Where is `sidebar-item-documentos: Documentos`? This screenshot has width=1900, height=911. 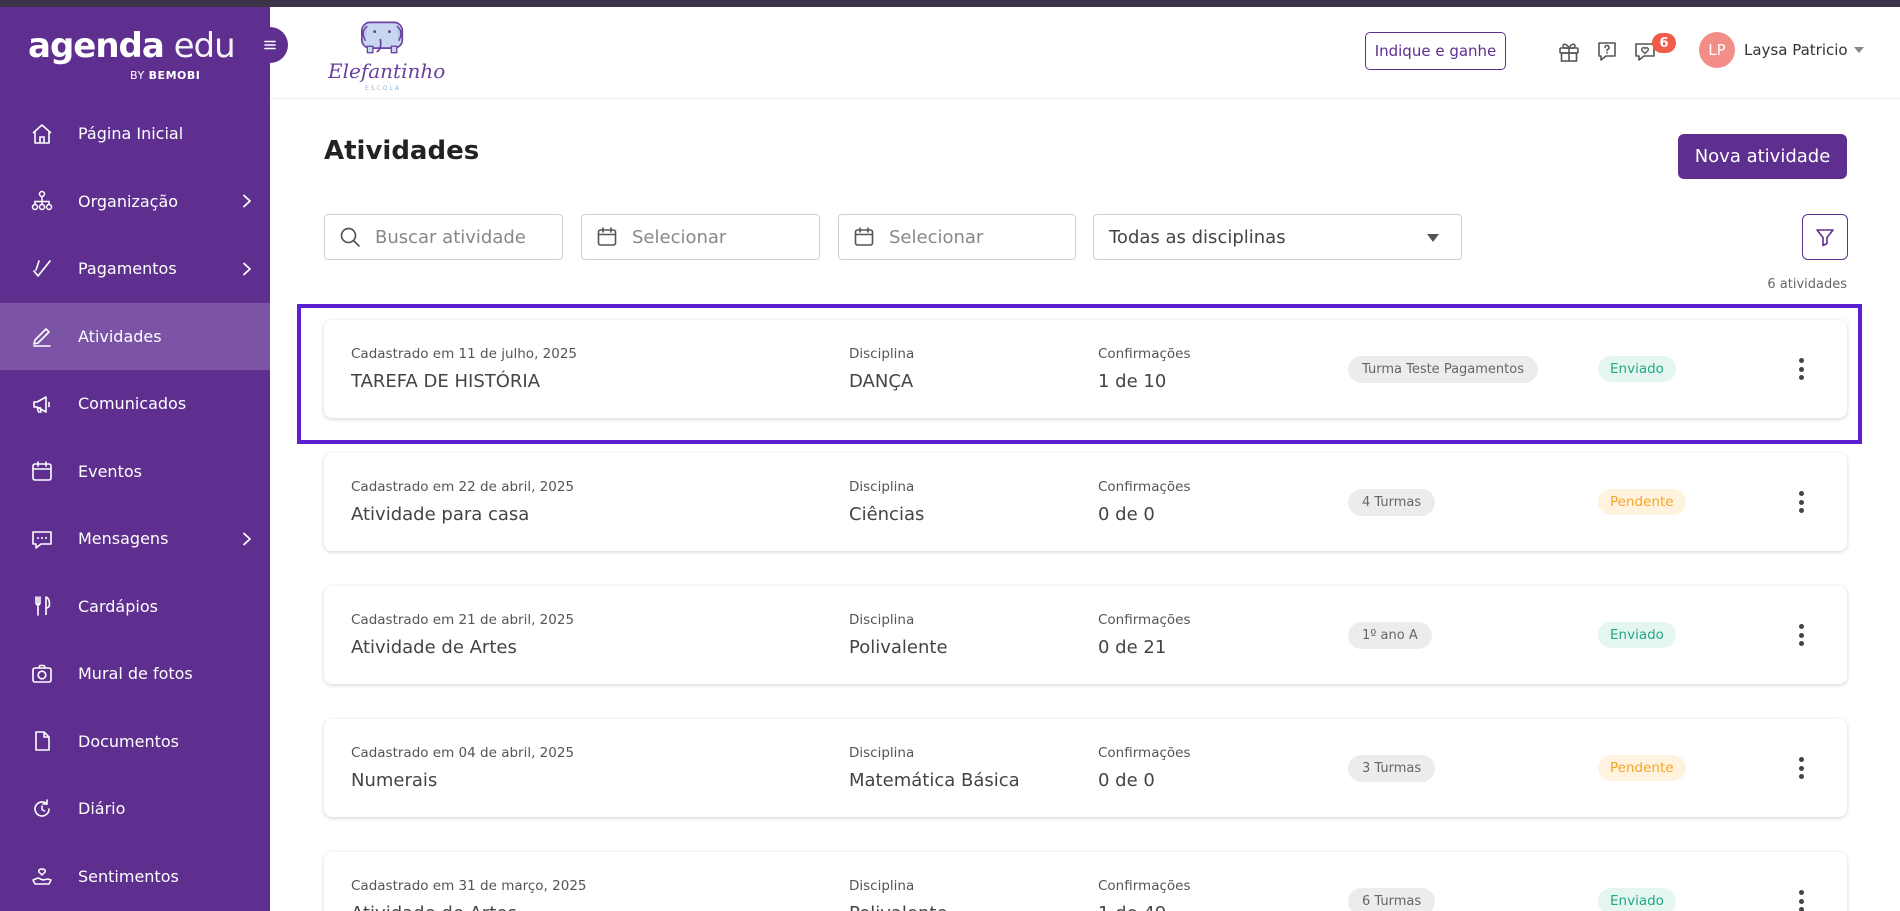
sidebar-item-documentos: Documentos is located at coordinates (135, 742).